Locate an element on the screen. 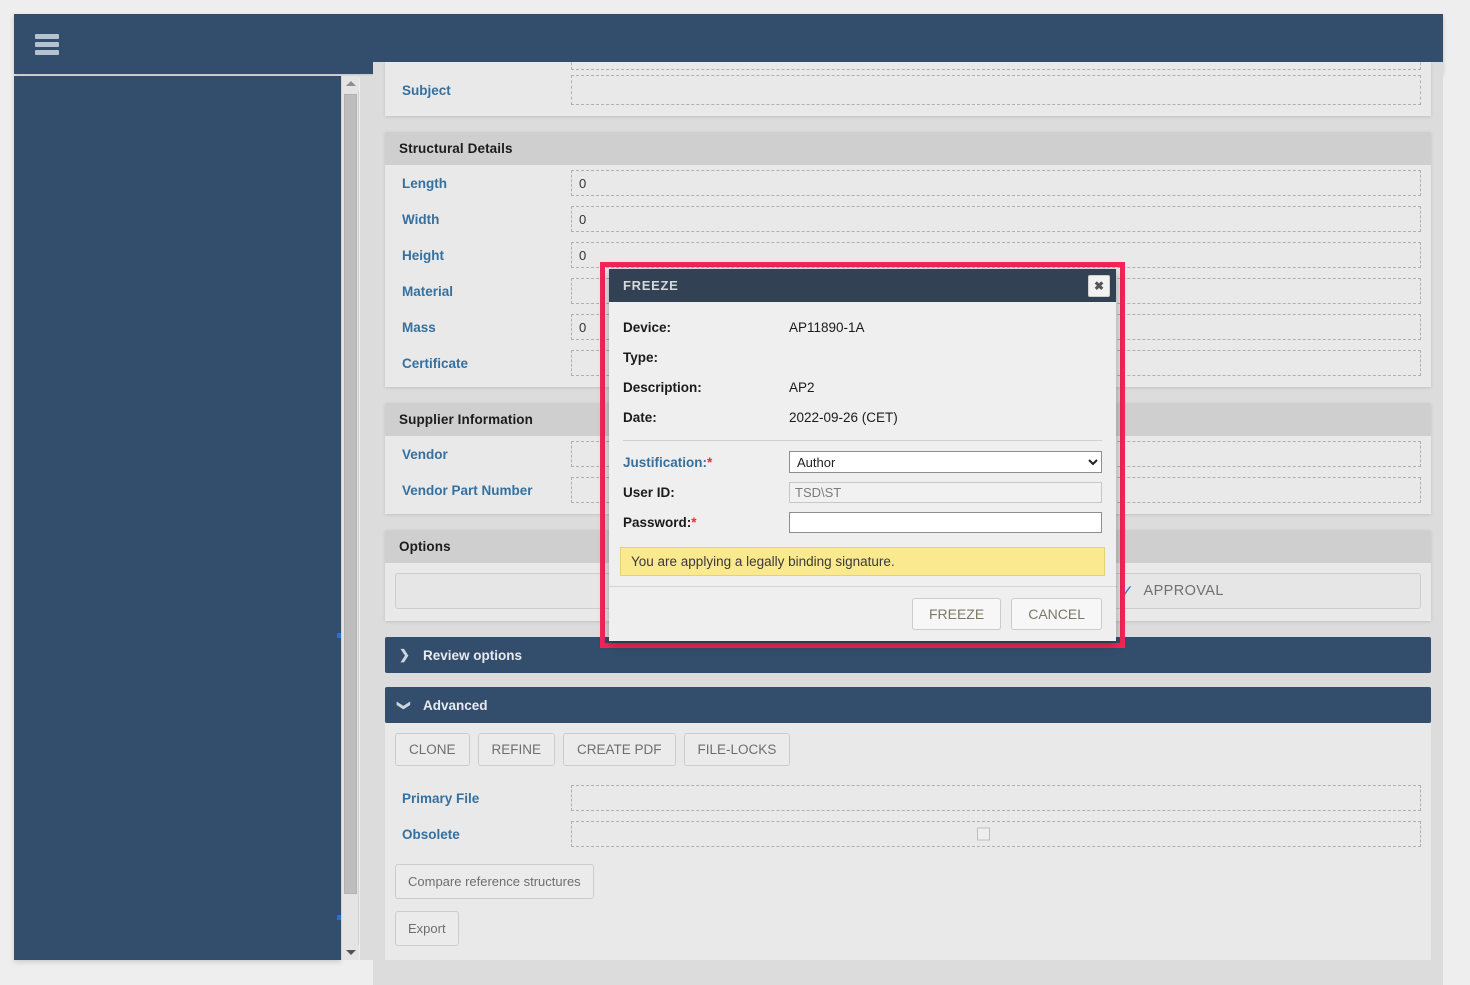  field-row-width: Width 0 is located at coordinates (908, 219).